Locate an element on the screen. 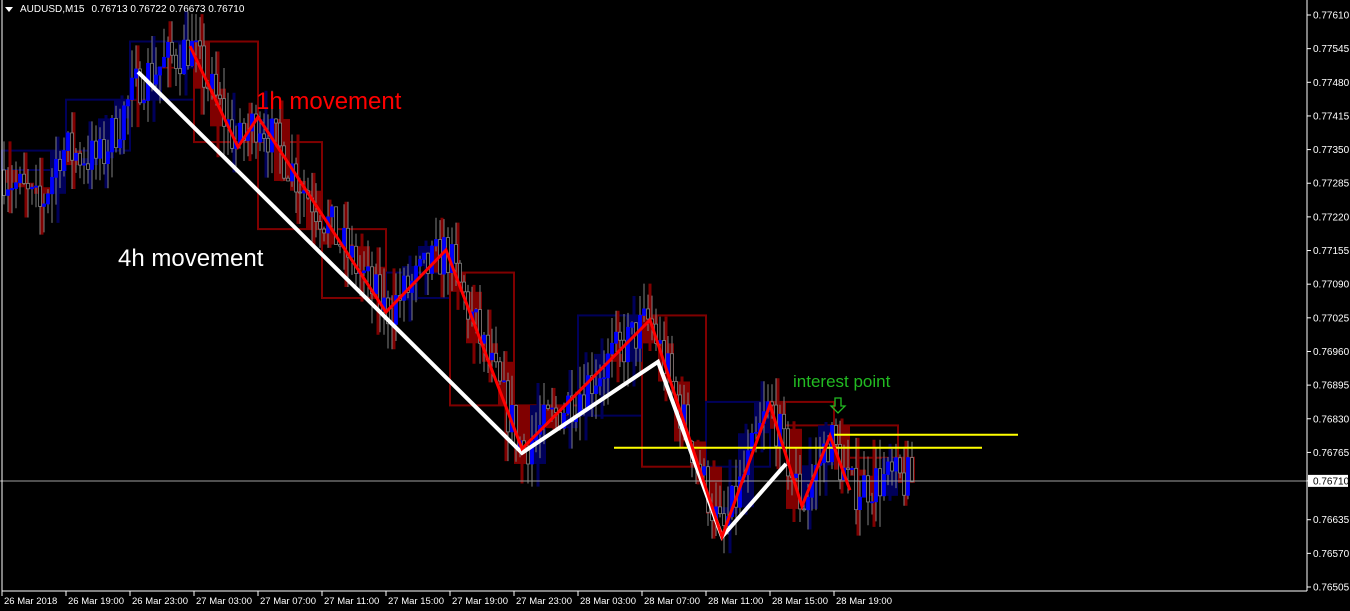 Image resolution: width=1350 pixels, height=611 pixels. label-1h-movement: 1h movement is located at coordinates (329, 101).